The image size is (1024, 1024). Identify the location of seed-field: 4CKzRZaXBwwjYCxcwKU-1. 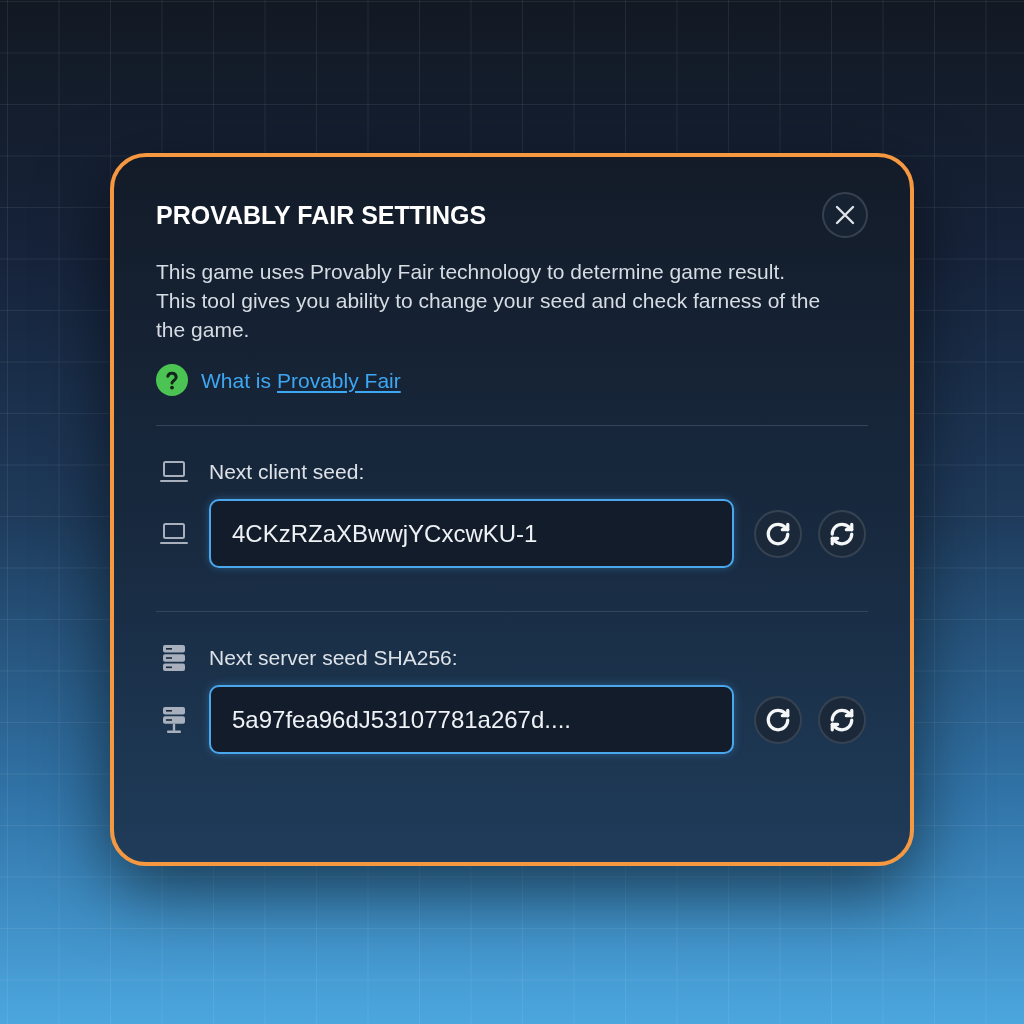
(471, 533).